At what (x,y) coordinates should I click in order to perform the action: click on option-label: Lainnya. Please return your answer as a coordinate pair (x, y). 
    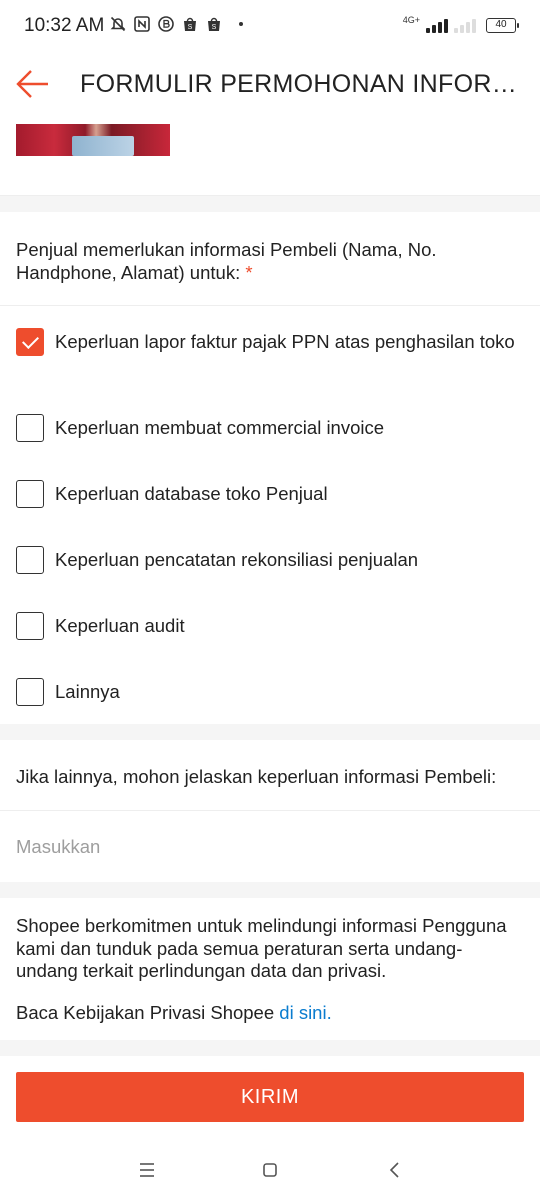
    Looking at the image, I should click on (87, 691).